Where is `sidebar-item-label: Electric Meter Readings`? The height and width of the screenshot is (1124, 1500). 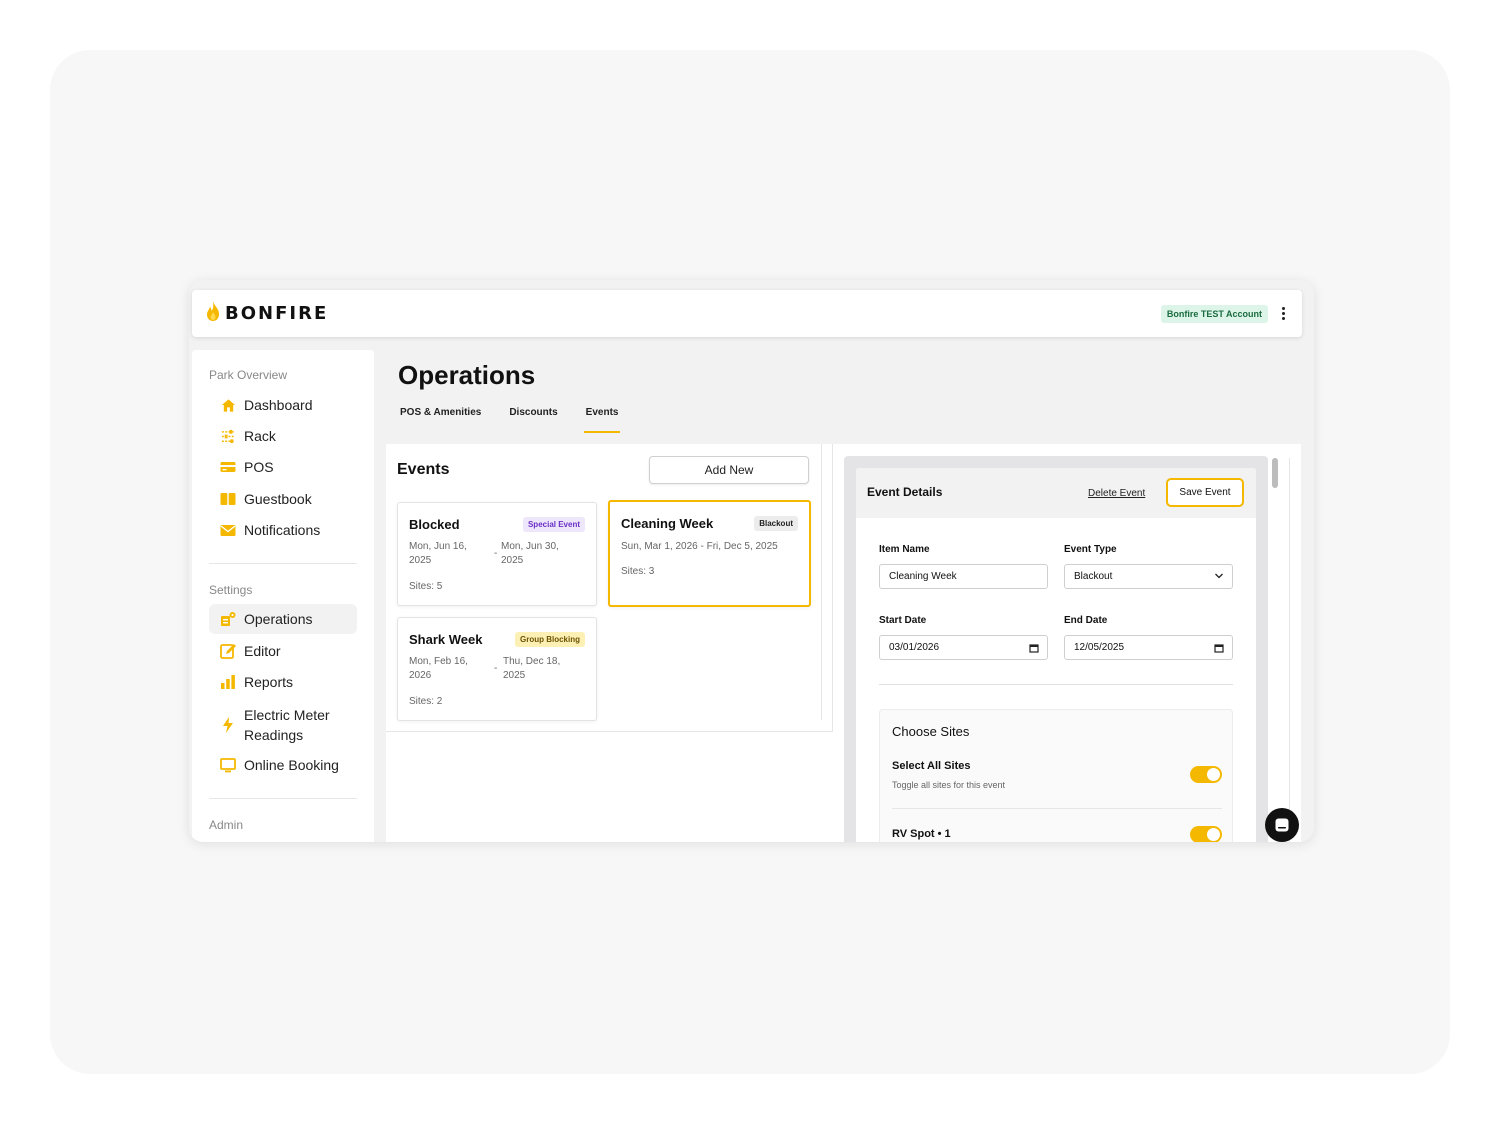
sidebar-item-label: Electric Meter Readings is located at coordinates (287, 725).